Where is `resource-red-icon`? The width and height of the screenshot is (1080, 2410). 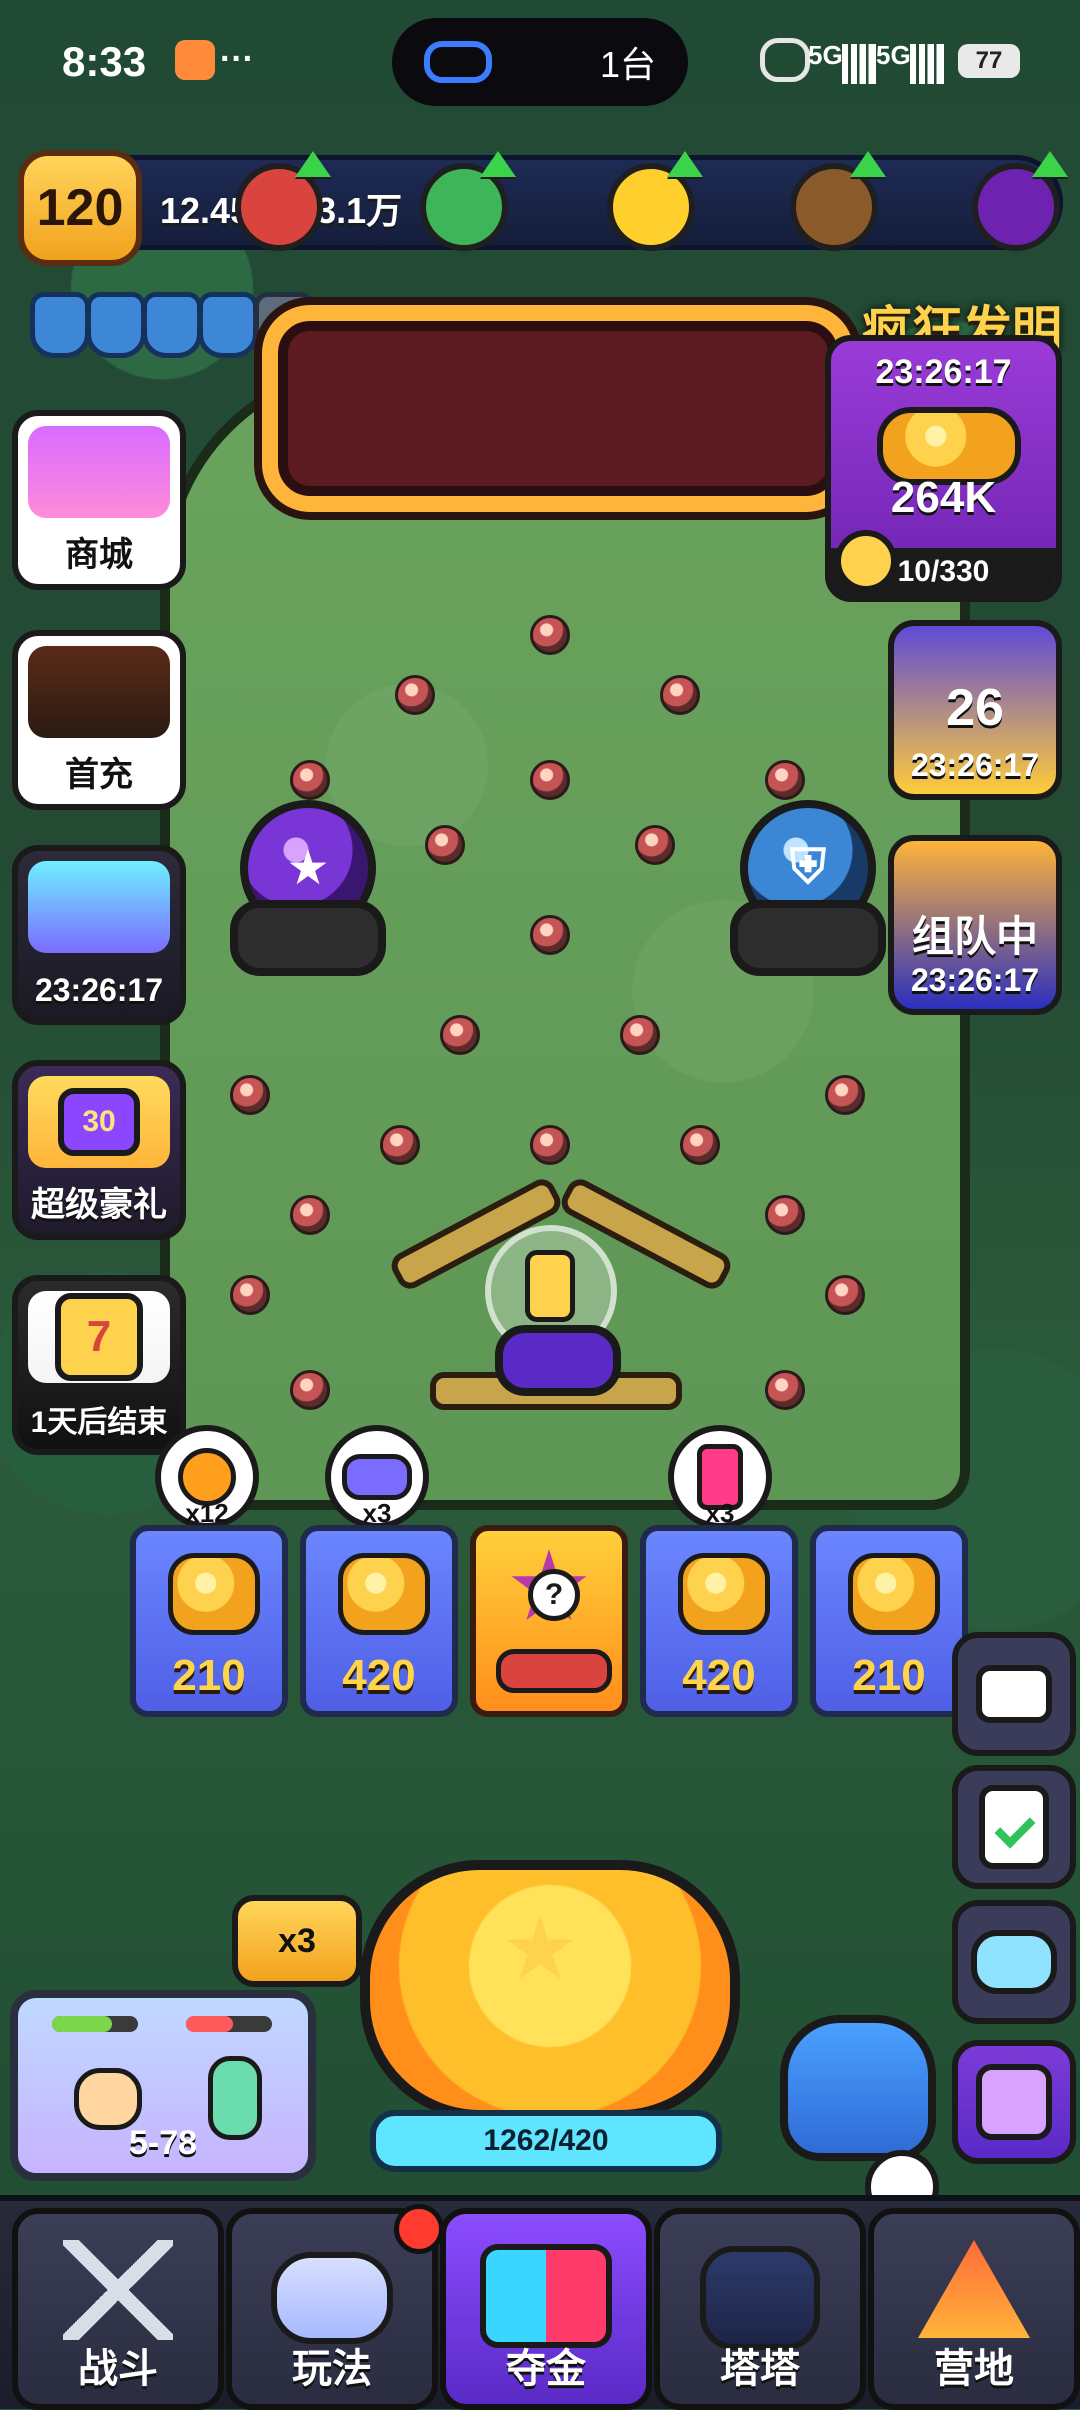
resource-red-icon is located at coordinates (283, 201).